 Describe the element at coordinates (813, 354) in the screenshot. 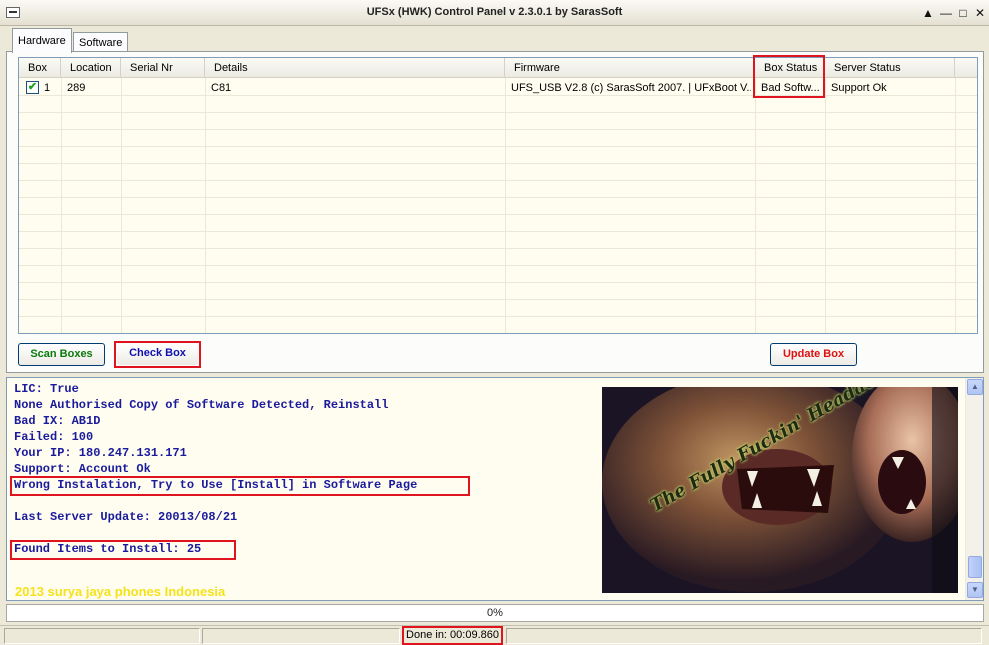

I see `update-box-button: Update Box` at that location.